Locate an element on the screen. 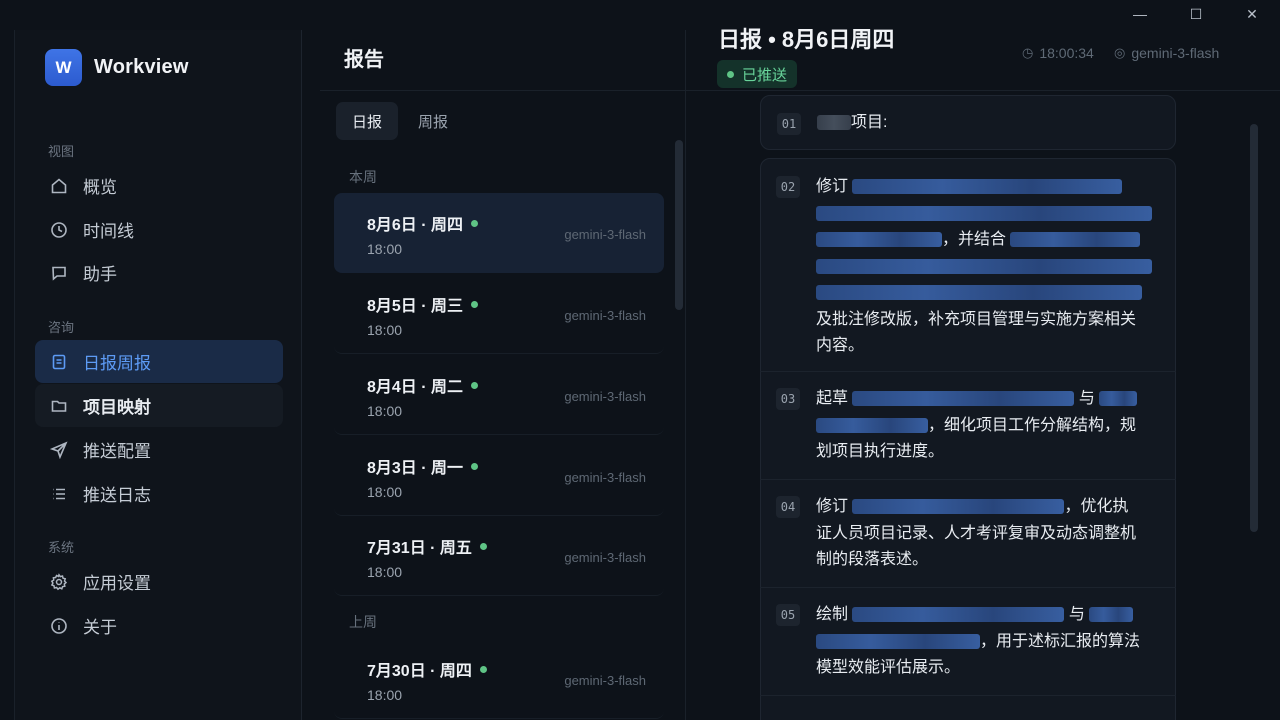 The height and width of the screenshot is (720, 1280). sidebar-item-about: 关于 is located at coordinates (159, 625).